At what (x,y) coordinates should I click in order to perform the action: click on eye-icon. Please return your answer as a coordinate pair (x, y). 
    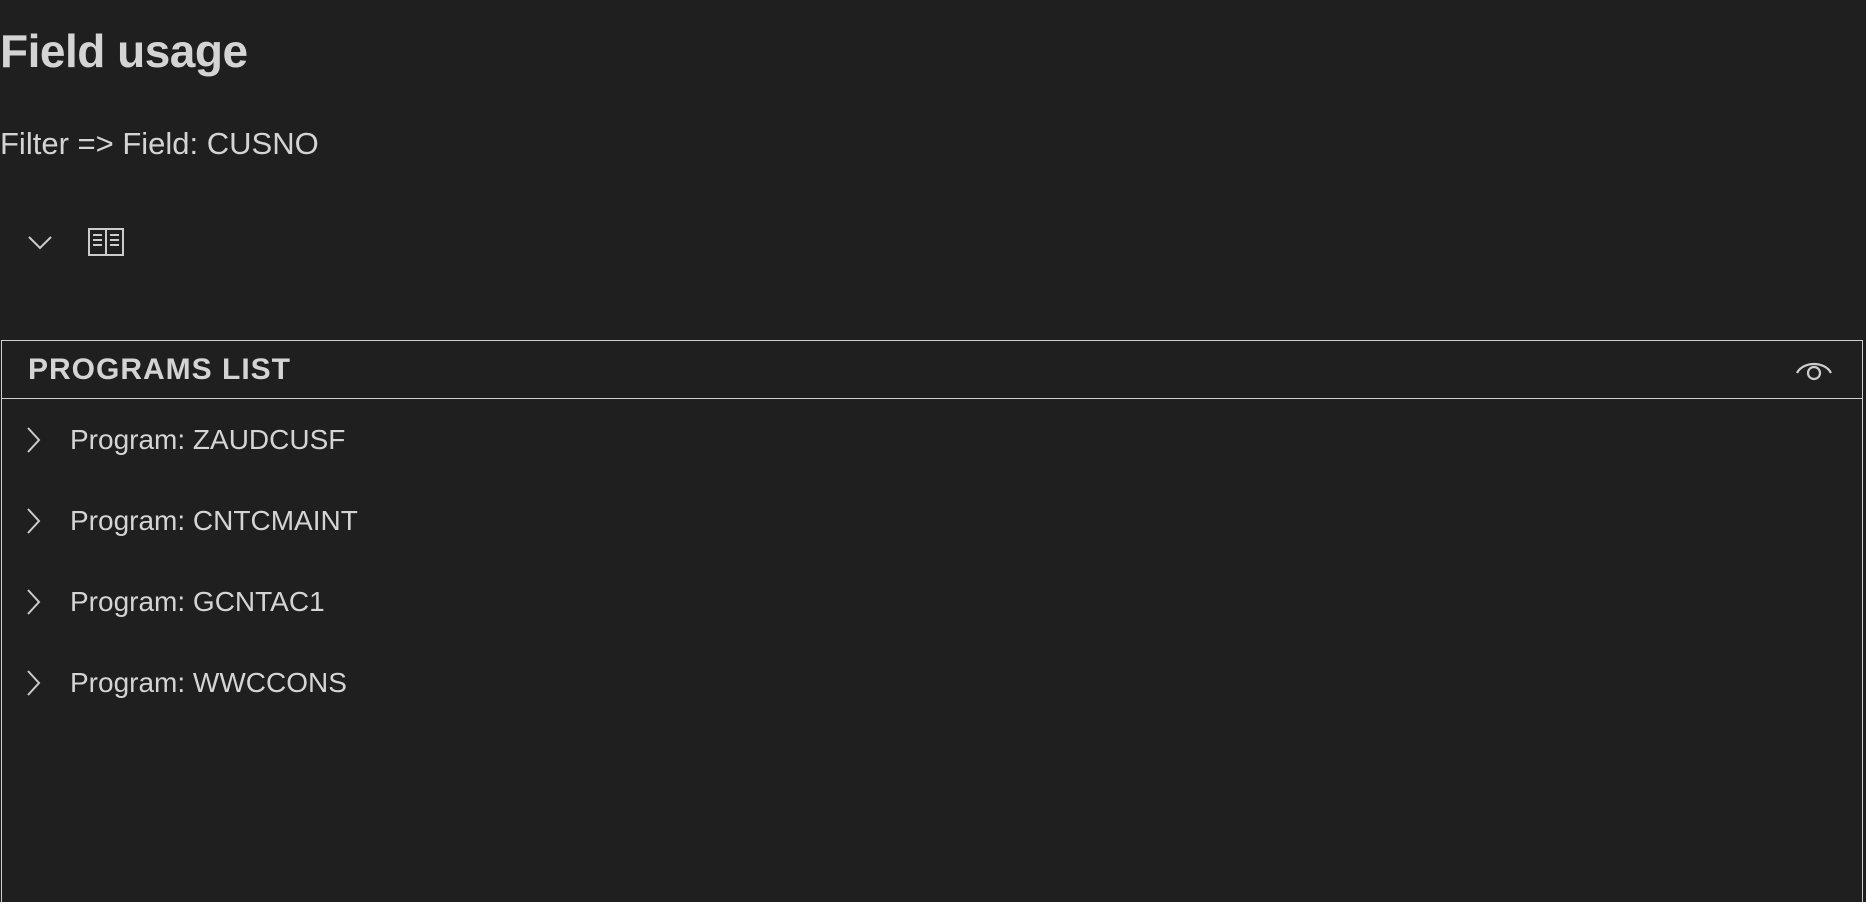
    Looking at the image, I should click on (1814, 371).